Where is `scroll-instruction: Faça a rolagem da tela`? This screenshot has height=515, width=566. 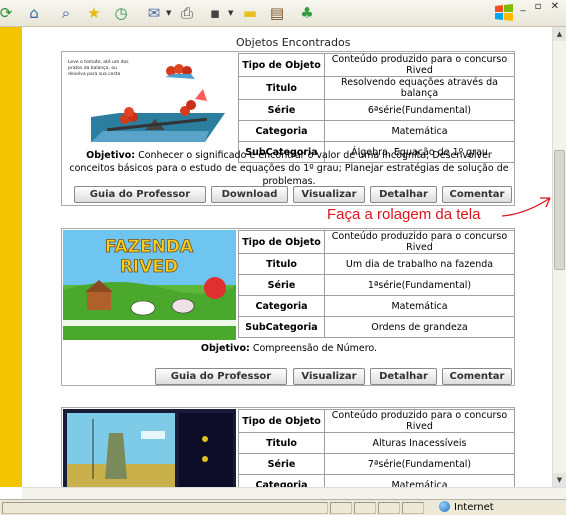 scroll-instruction: Faça a rolagem da tela is located at coordinates (404, 214).